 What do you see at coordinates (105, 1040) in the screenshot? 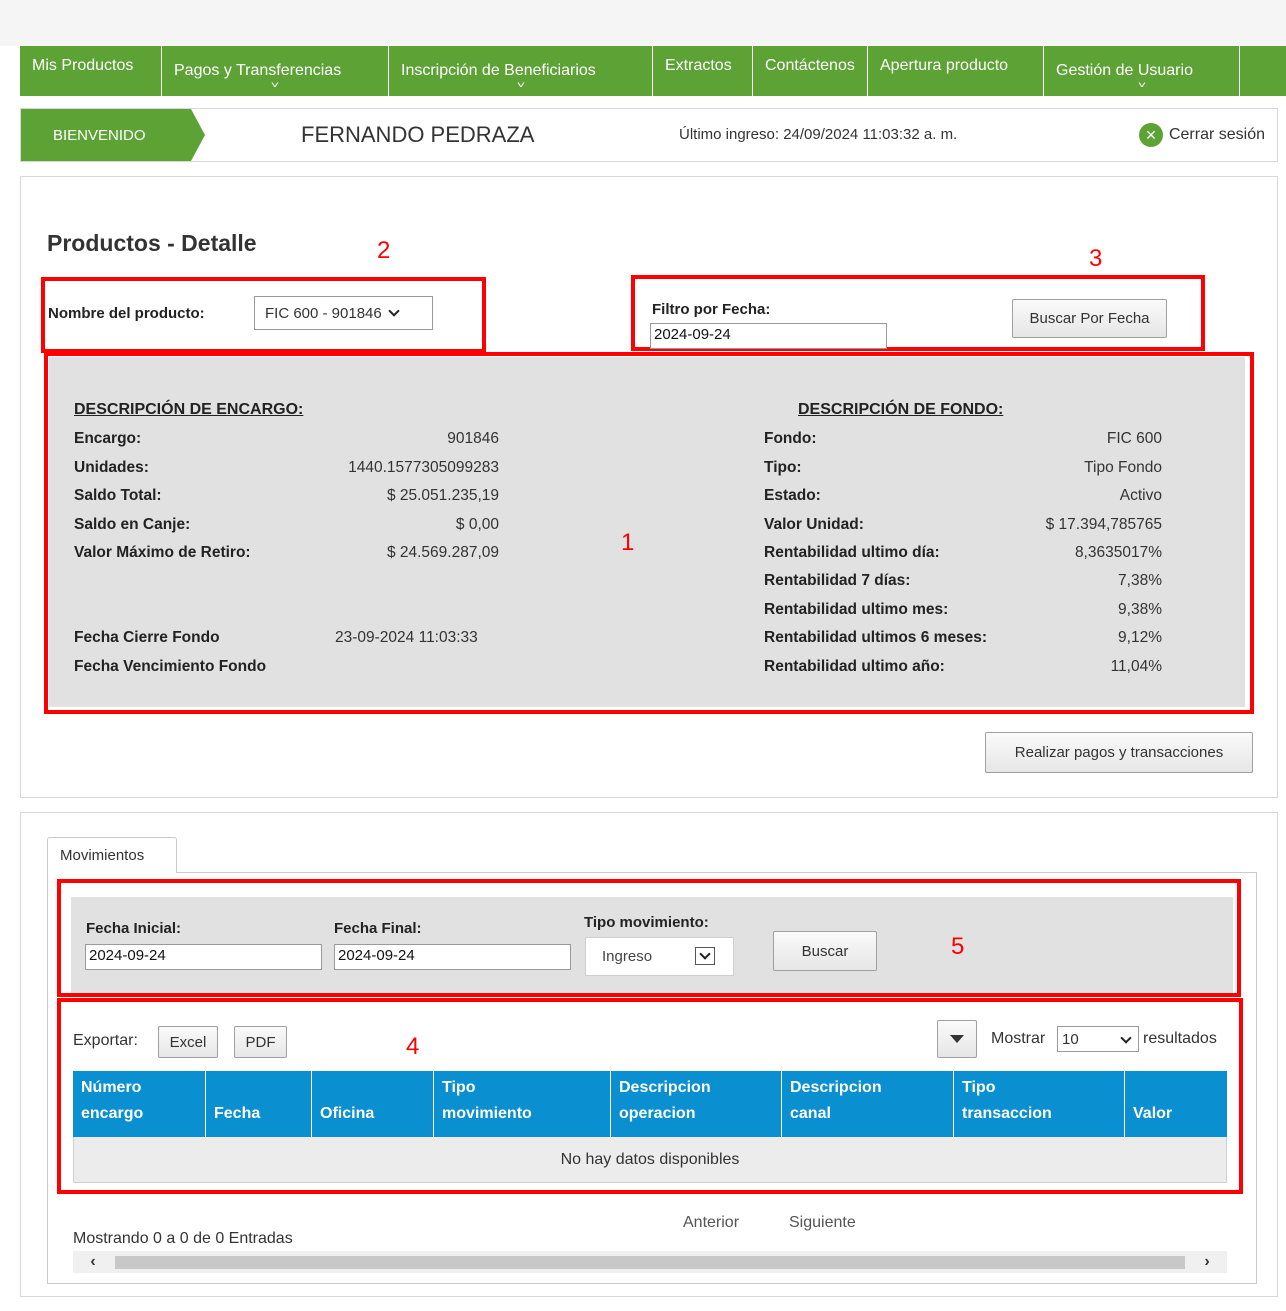
I see `export-label: Exportar:` at bounding box center [105, 1040].